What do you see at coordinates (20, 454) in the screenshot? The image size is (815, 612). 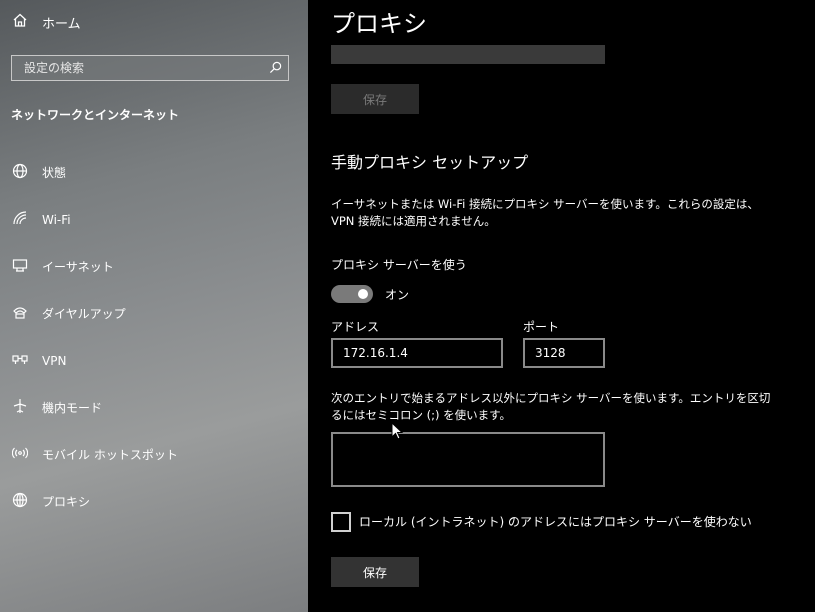 I see `hotspot-icon` at bounding box center [20, 454].